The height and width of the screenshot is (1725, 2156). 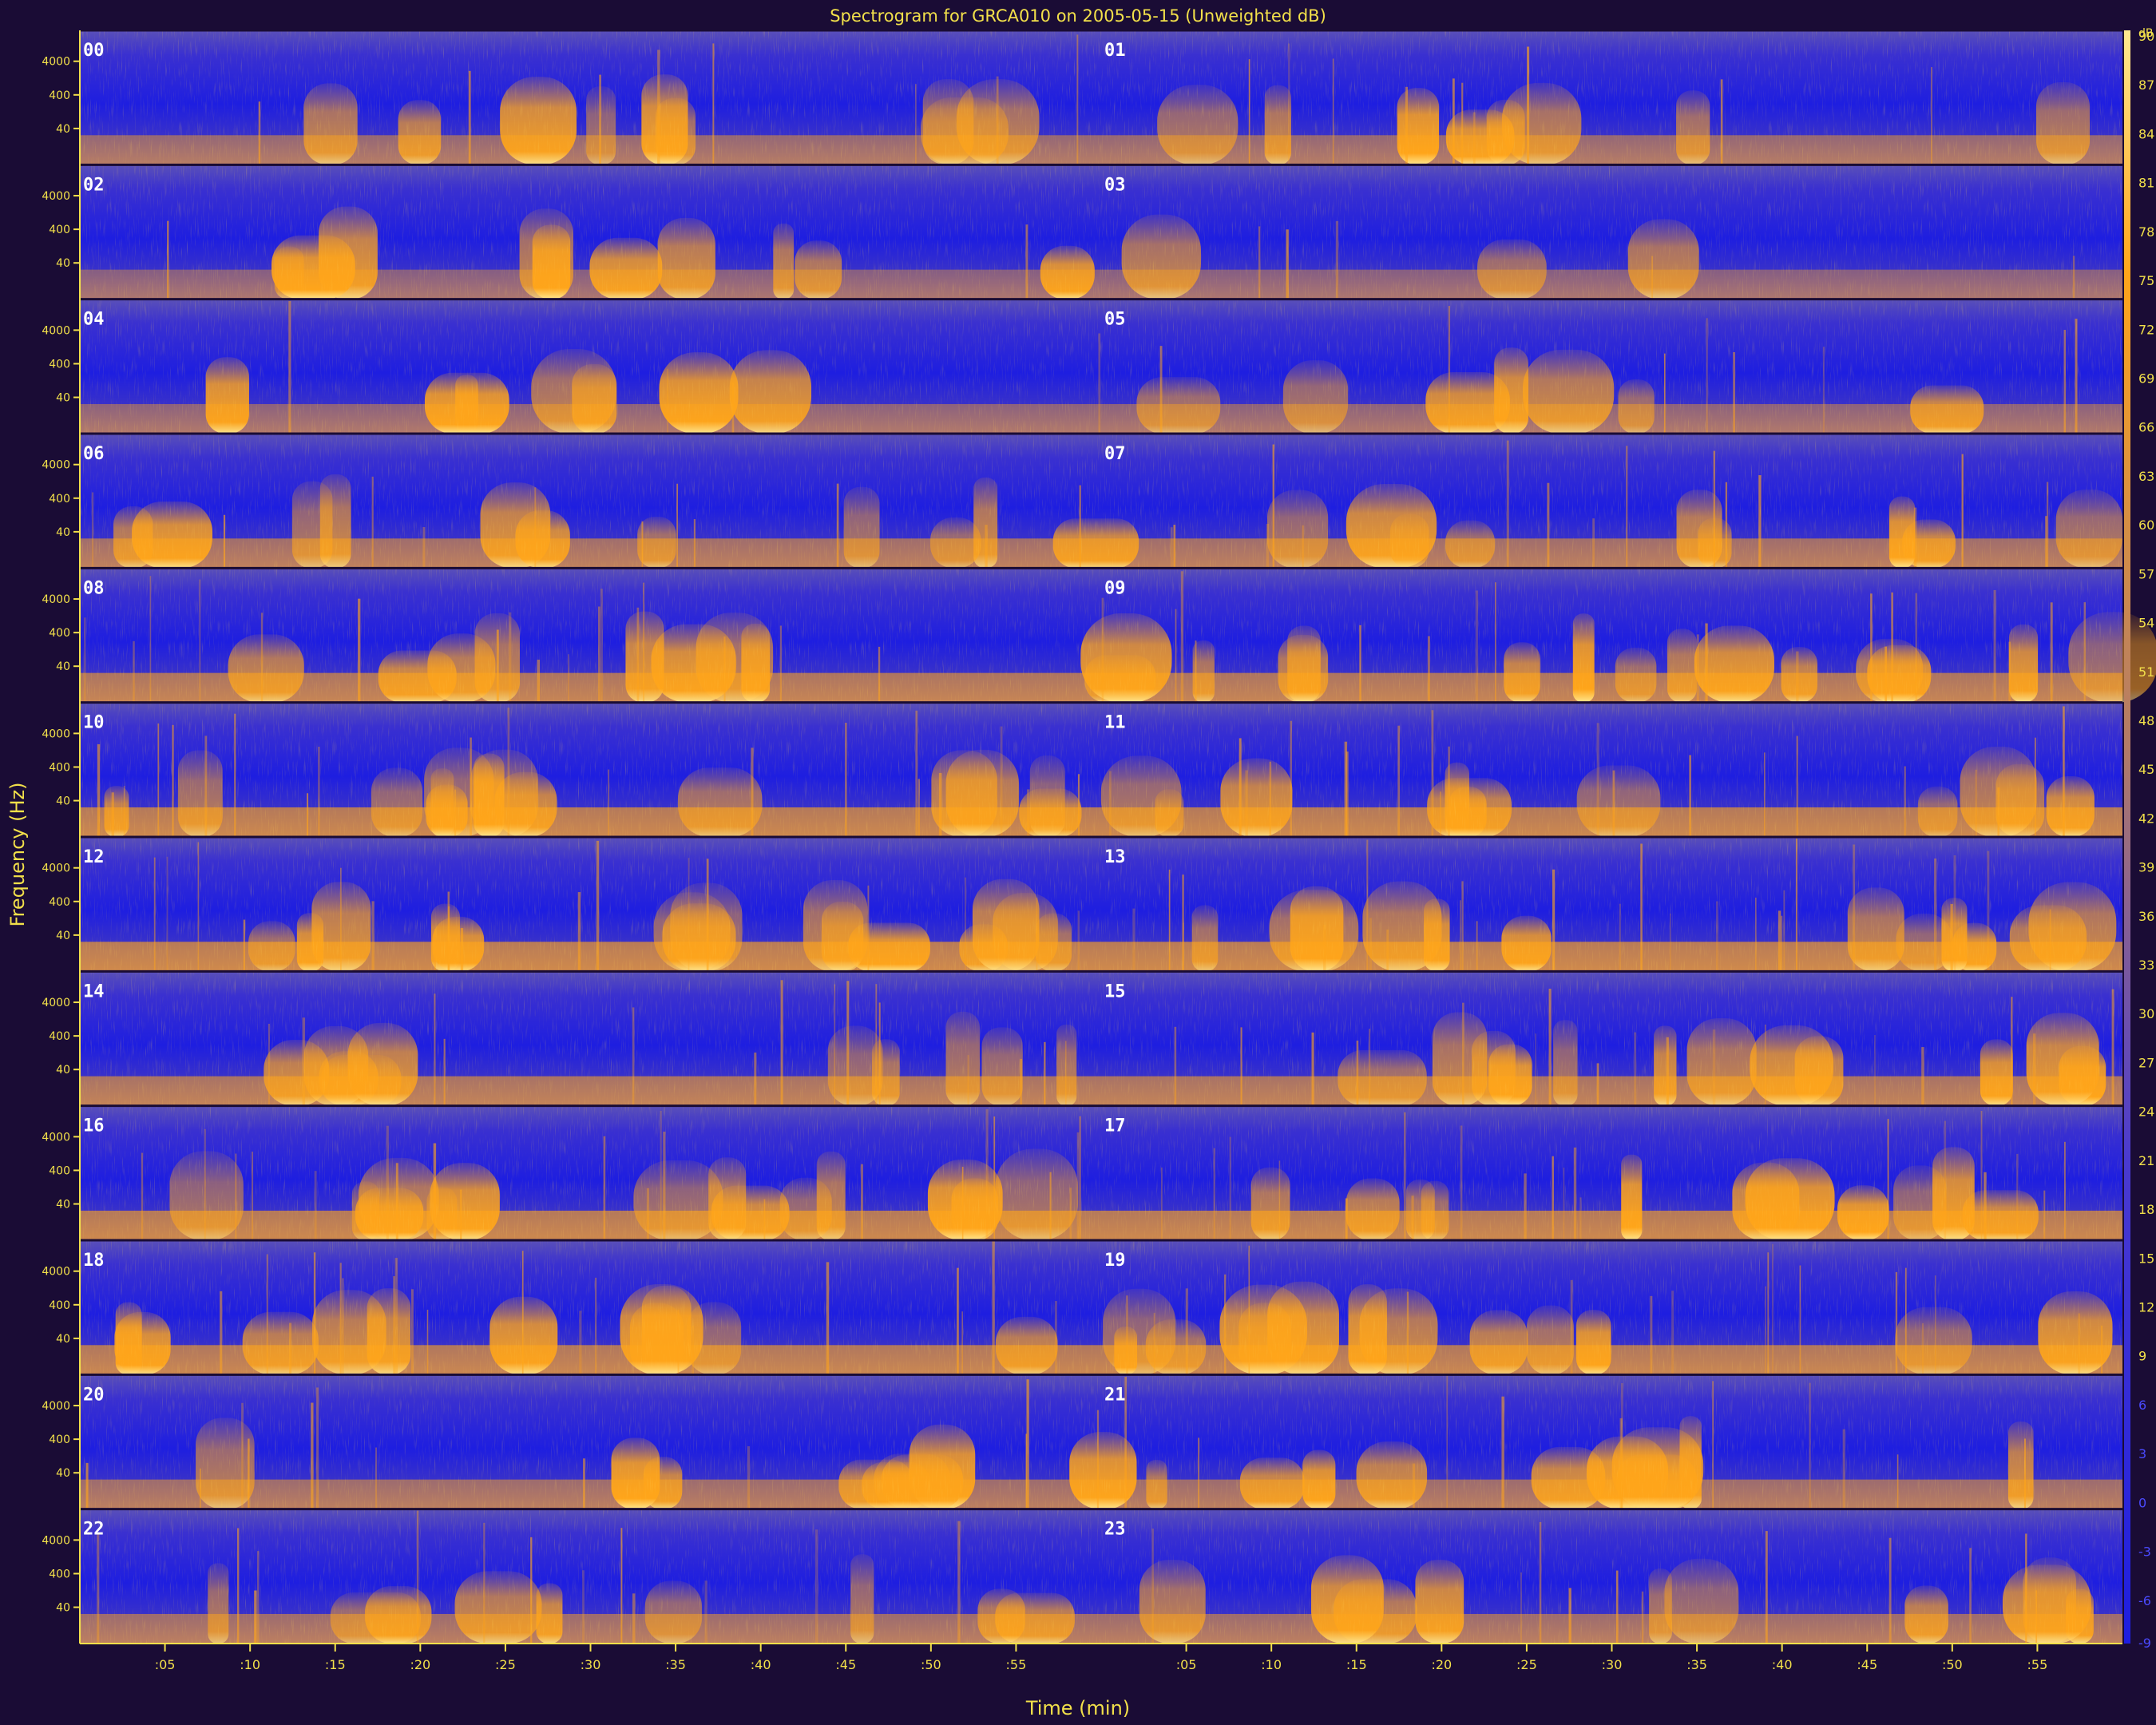 What do you see at coordinates (1867, 1665) in the screenshot?
I see `x-tick-label: :45` at bounding box center [1867, 1665].